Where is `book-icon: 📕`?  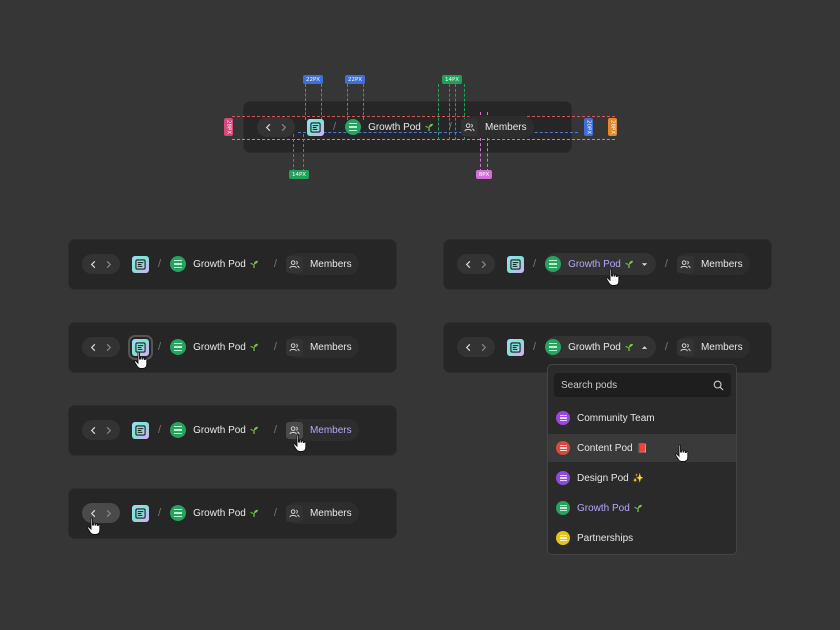
book-icon: 📕 is located at coordinates (642, 447).